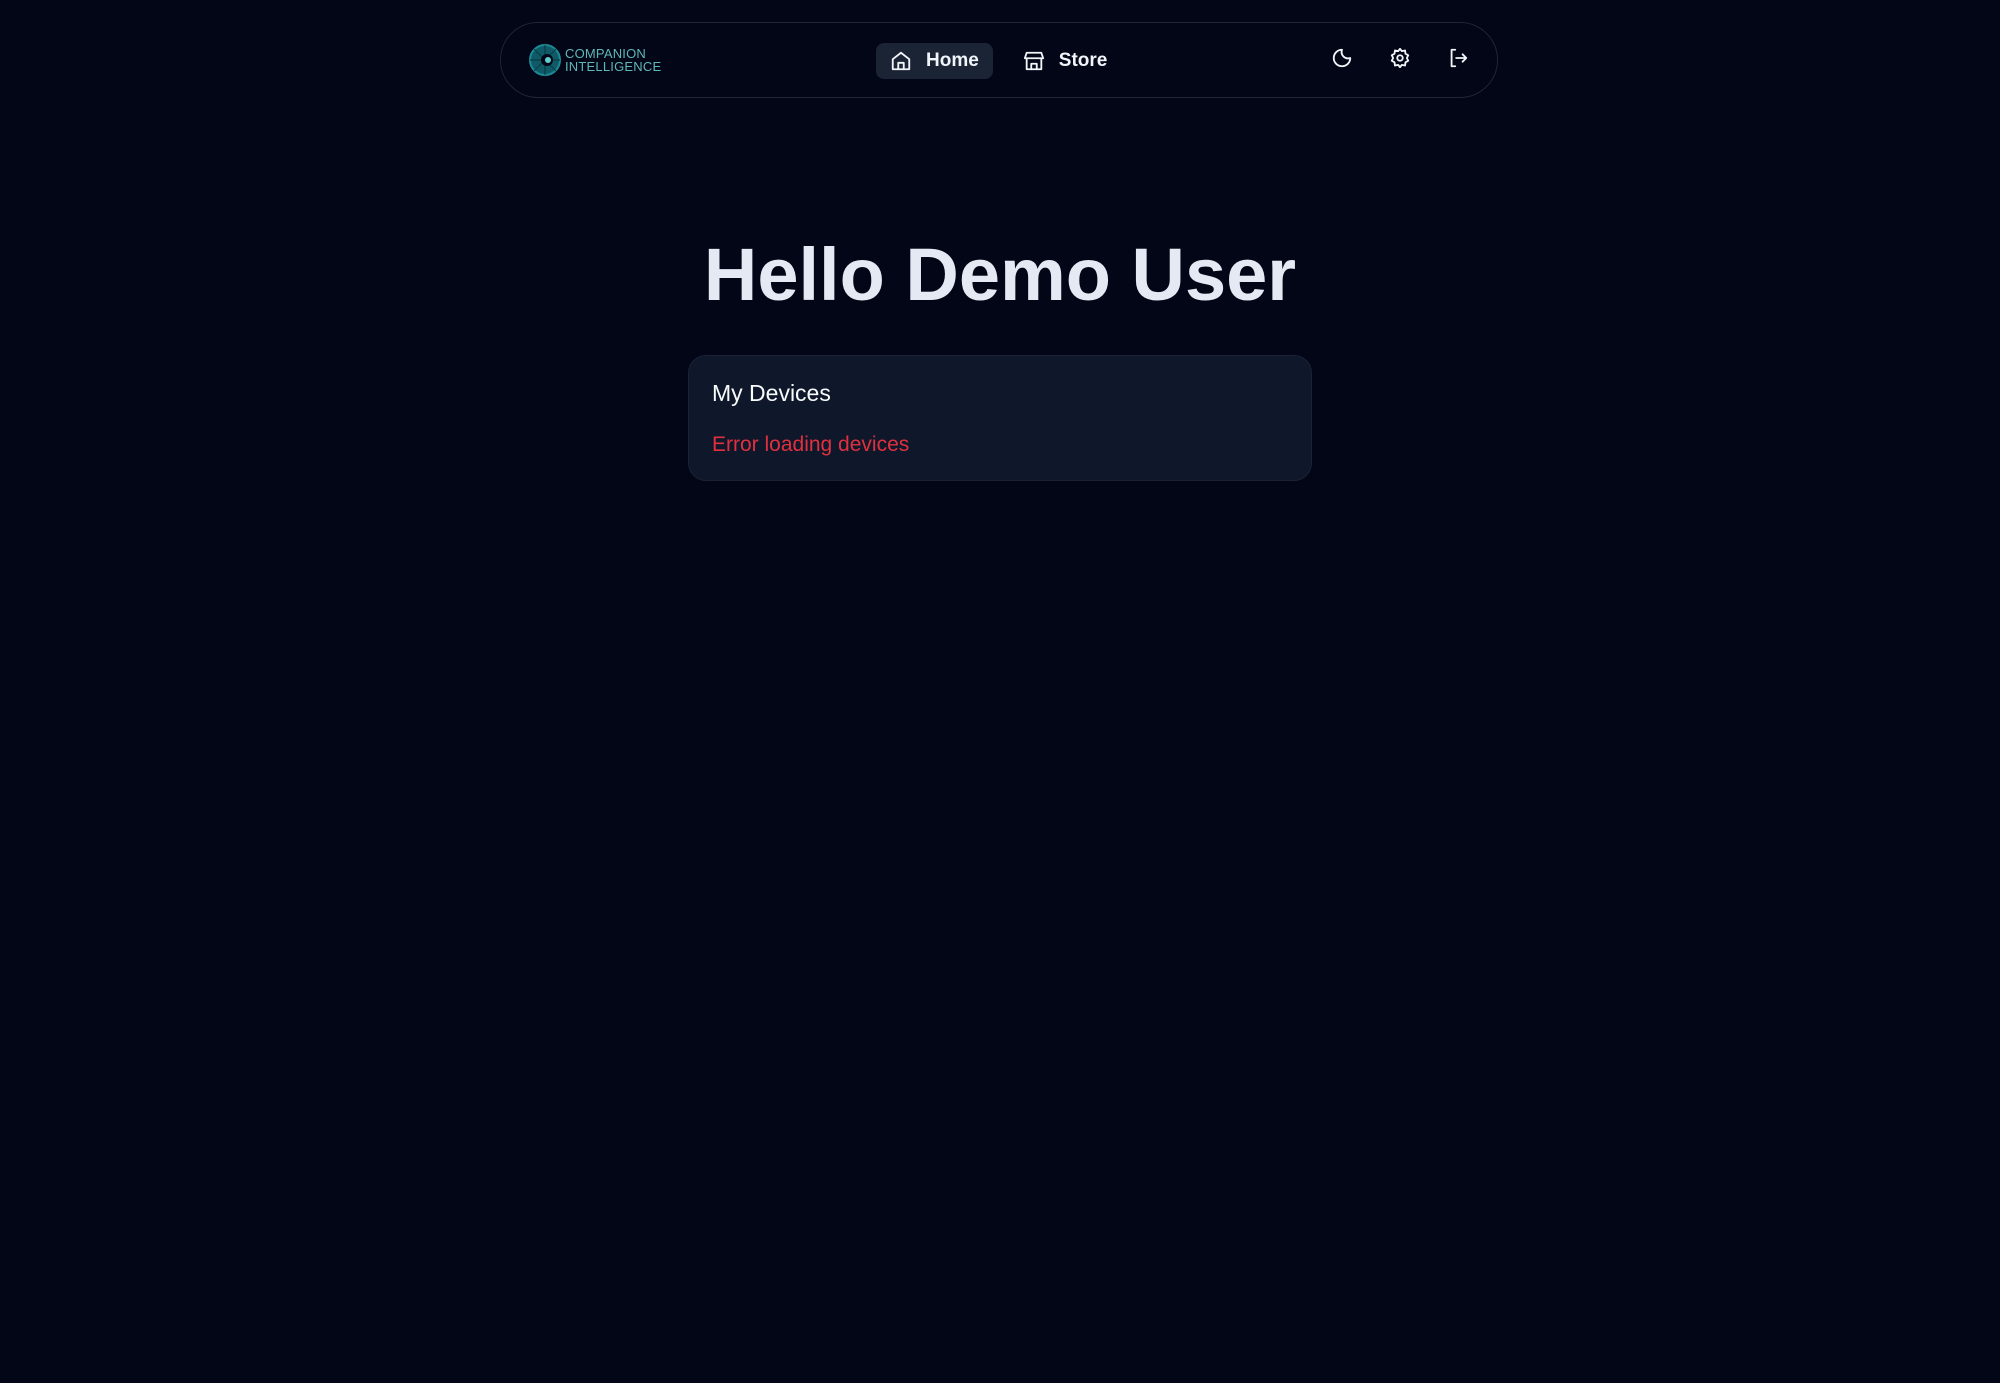 This screenshot has height=1383, width=2000. I want to click on nav-store: Store, so click(1065, 61).